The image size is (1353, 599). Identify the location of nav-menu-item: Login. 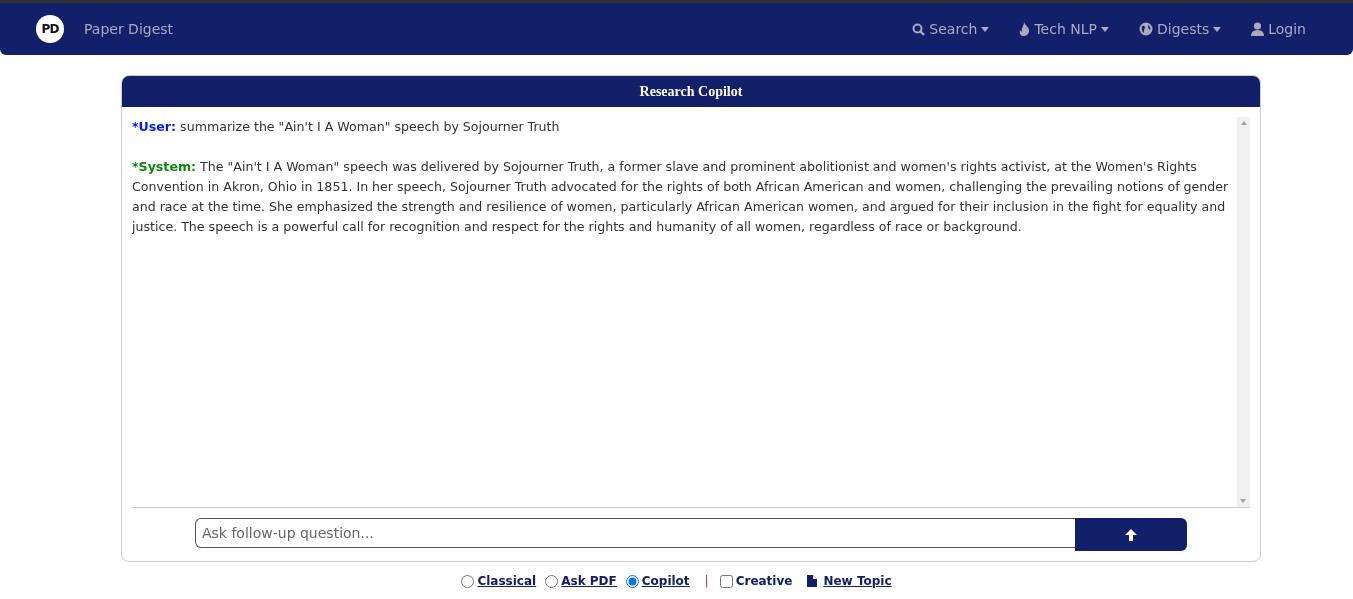
(1278, 29).